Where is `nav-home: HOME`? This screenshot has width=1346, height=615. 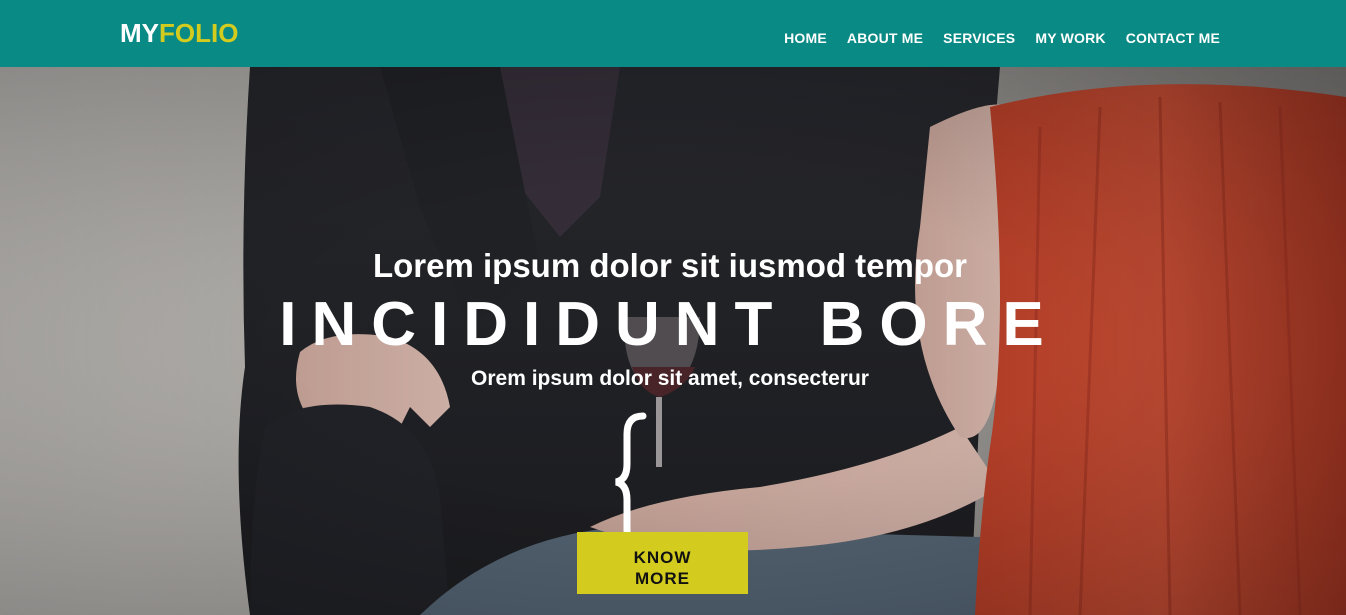 nav-home: HOME is located at coordinates (805, 38).